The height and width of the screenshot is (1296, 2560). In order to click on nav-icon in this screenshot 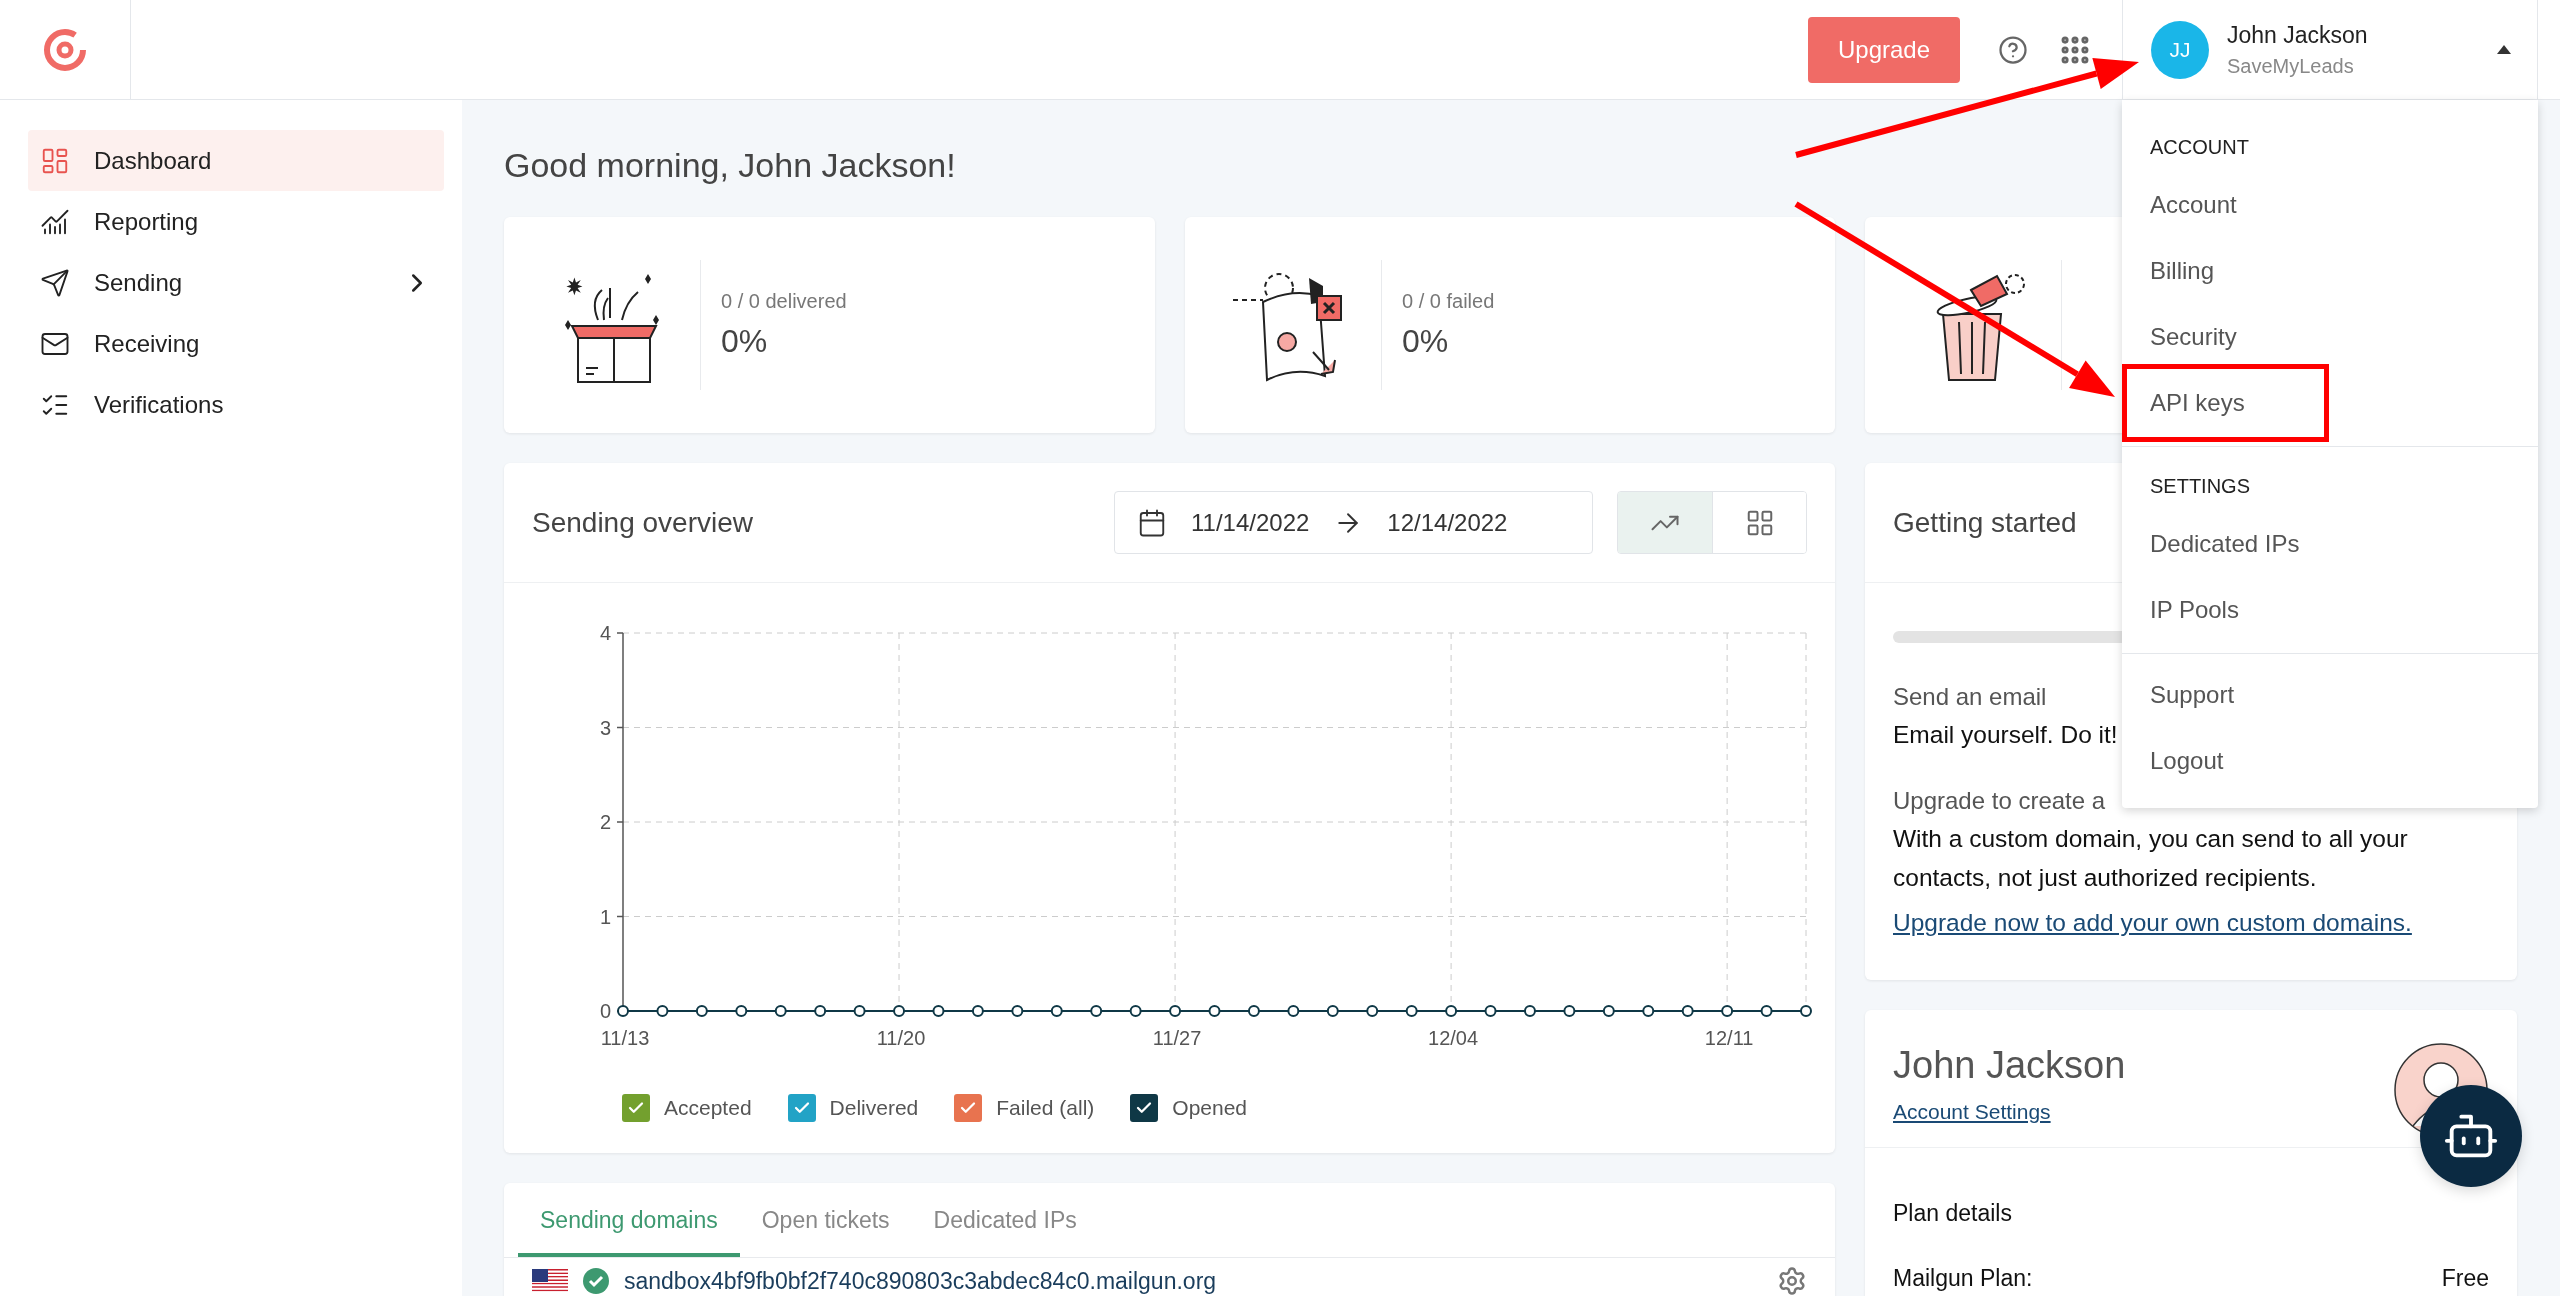, I will do `click(55, 282)`.